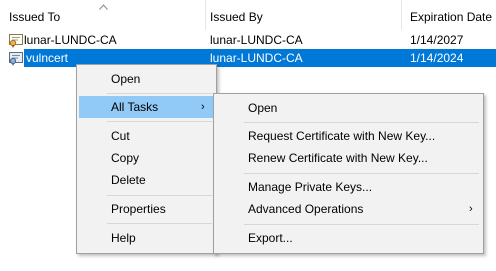 The width and height of the screenshot is (496, 271). I want to click on table-row-selected: vulncert lunar-LUNDC-CA 1/14/2024, so click(248, 58).